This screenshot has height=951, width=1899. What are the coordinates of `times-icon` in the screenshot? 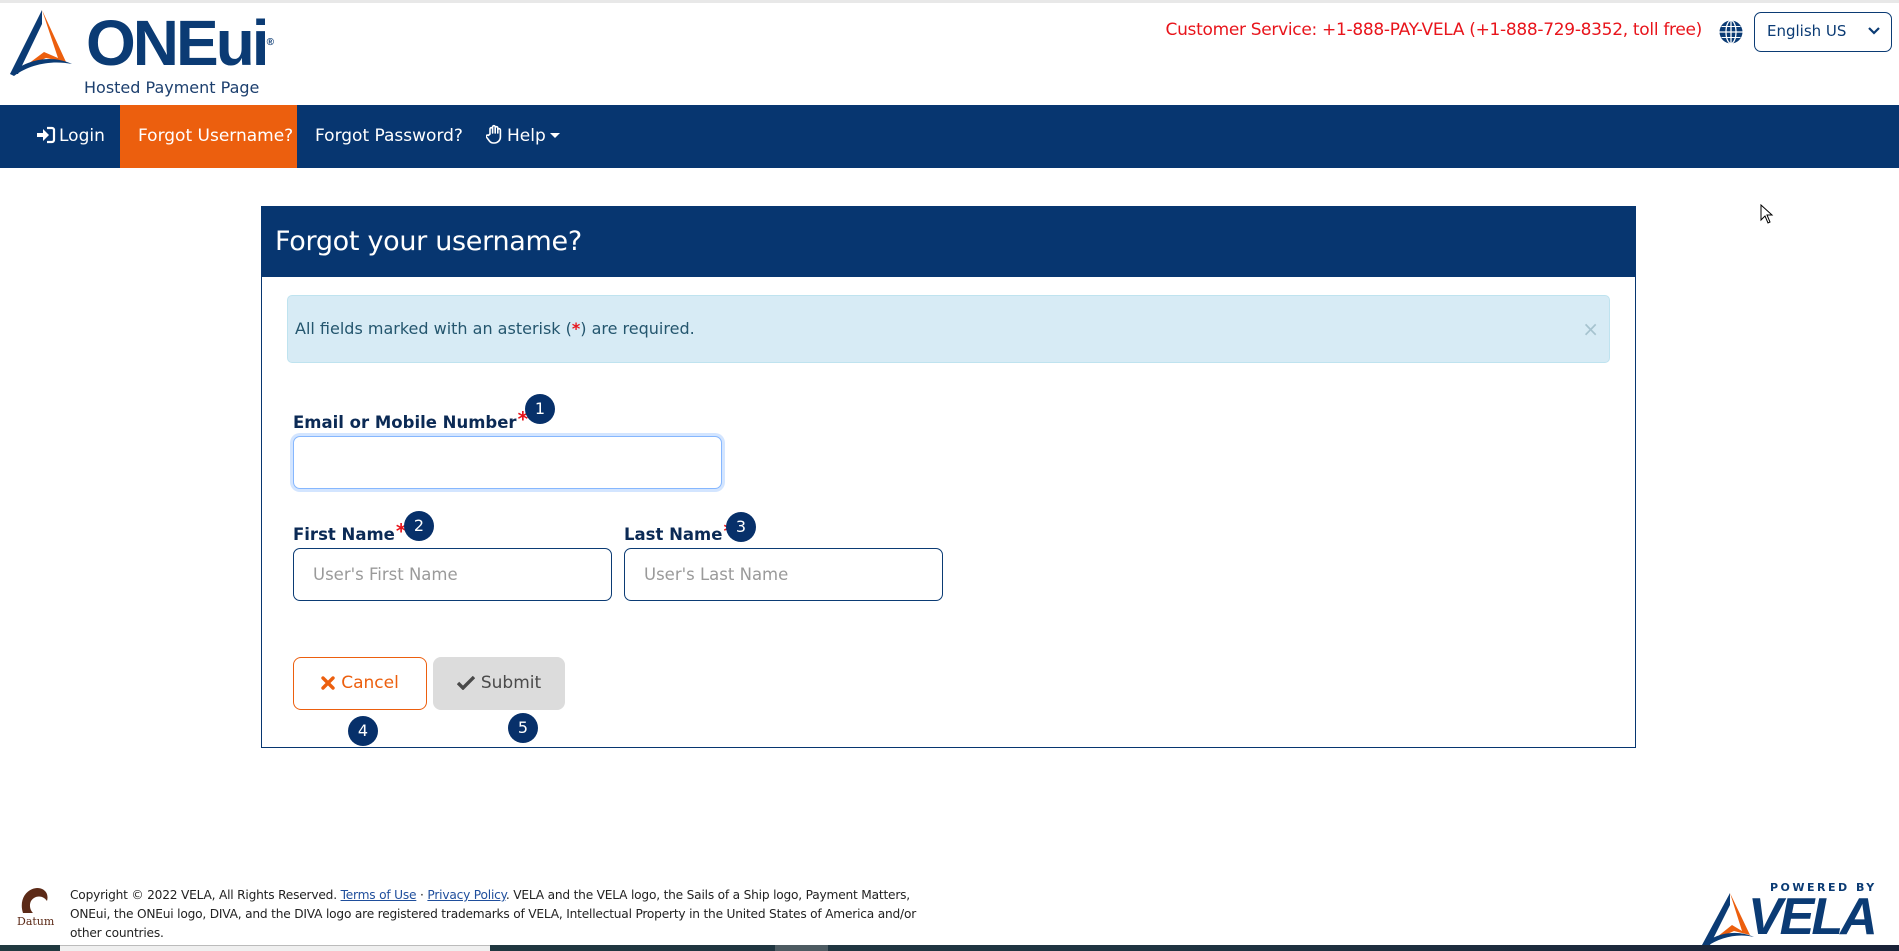 It's located at (328, 683).